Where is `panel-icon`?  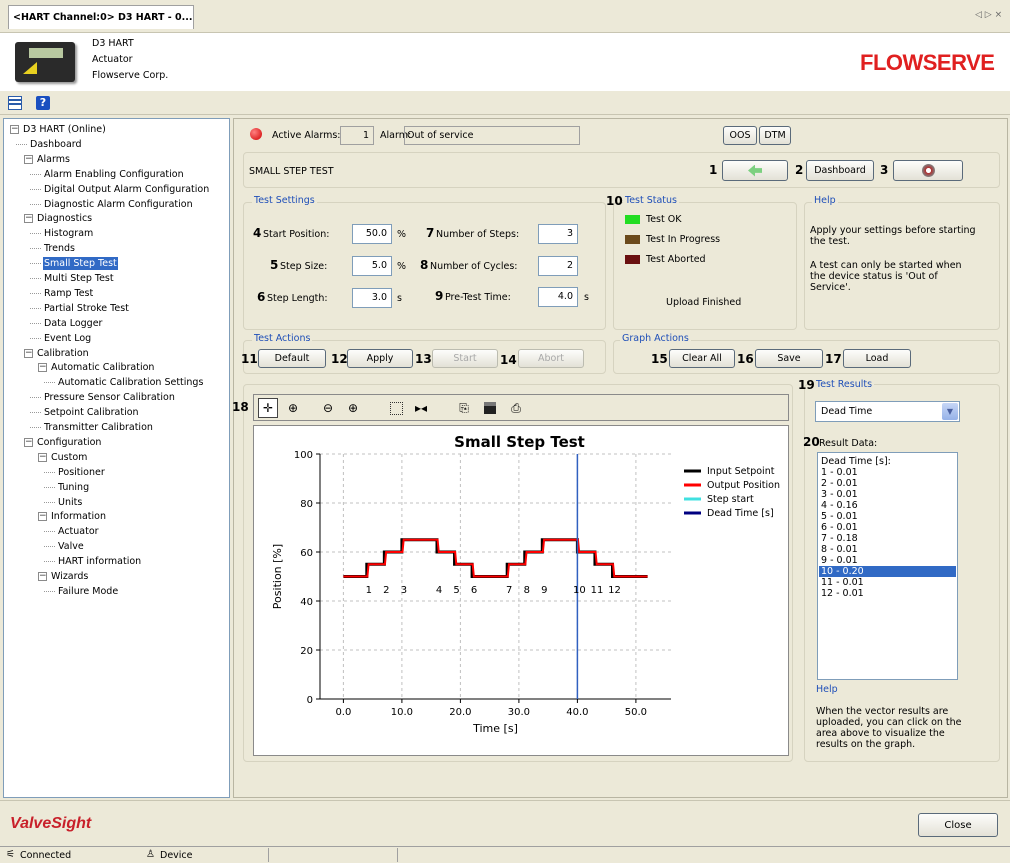
panel-icon is located at coordinates (15, 103).